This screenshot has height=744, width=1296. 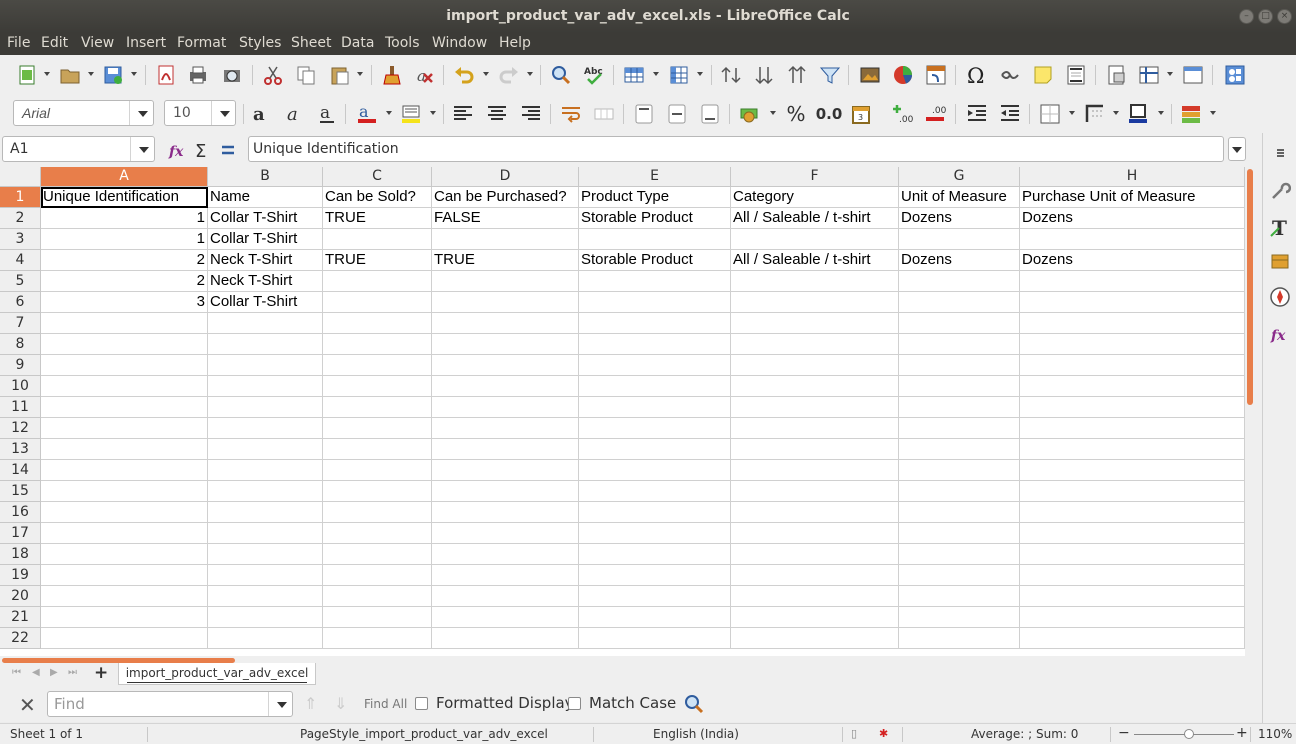 What do you see at coordinates (505, 239) in the screenshot?
I see `cell-d3` at bounding box center [505, 239].